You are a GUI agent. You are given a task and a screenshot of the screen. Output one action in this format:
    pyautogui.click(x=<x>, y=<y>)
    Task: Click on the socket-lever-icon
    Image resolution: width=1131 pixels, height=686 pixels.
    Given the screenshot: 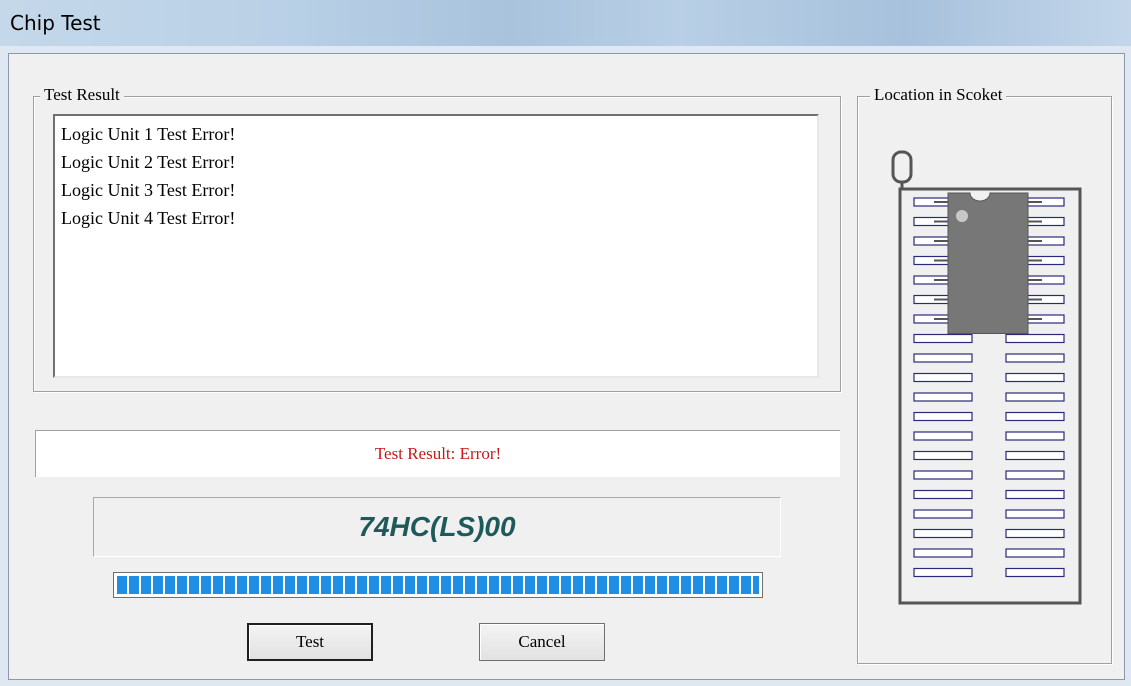 What is the action you would take?
    pyautogui.click(x=902, y=167)
    